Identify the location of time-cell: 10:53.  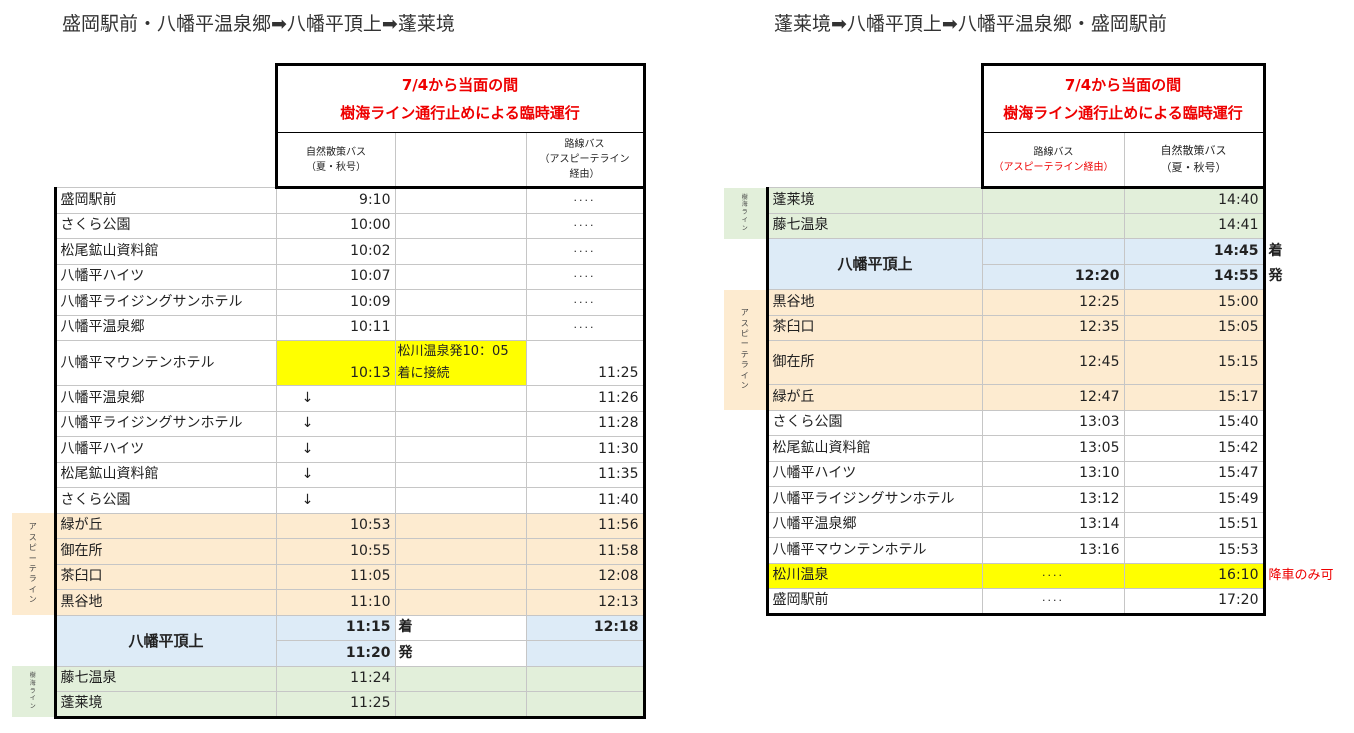
(335, 525).